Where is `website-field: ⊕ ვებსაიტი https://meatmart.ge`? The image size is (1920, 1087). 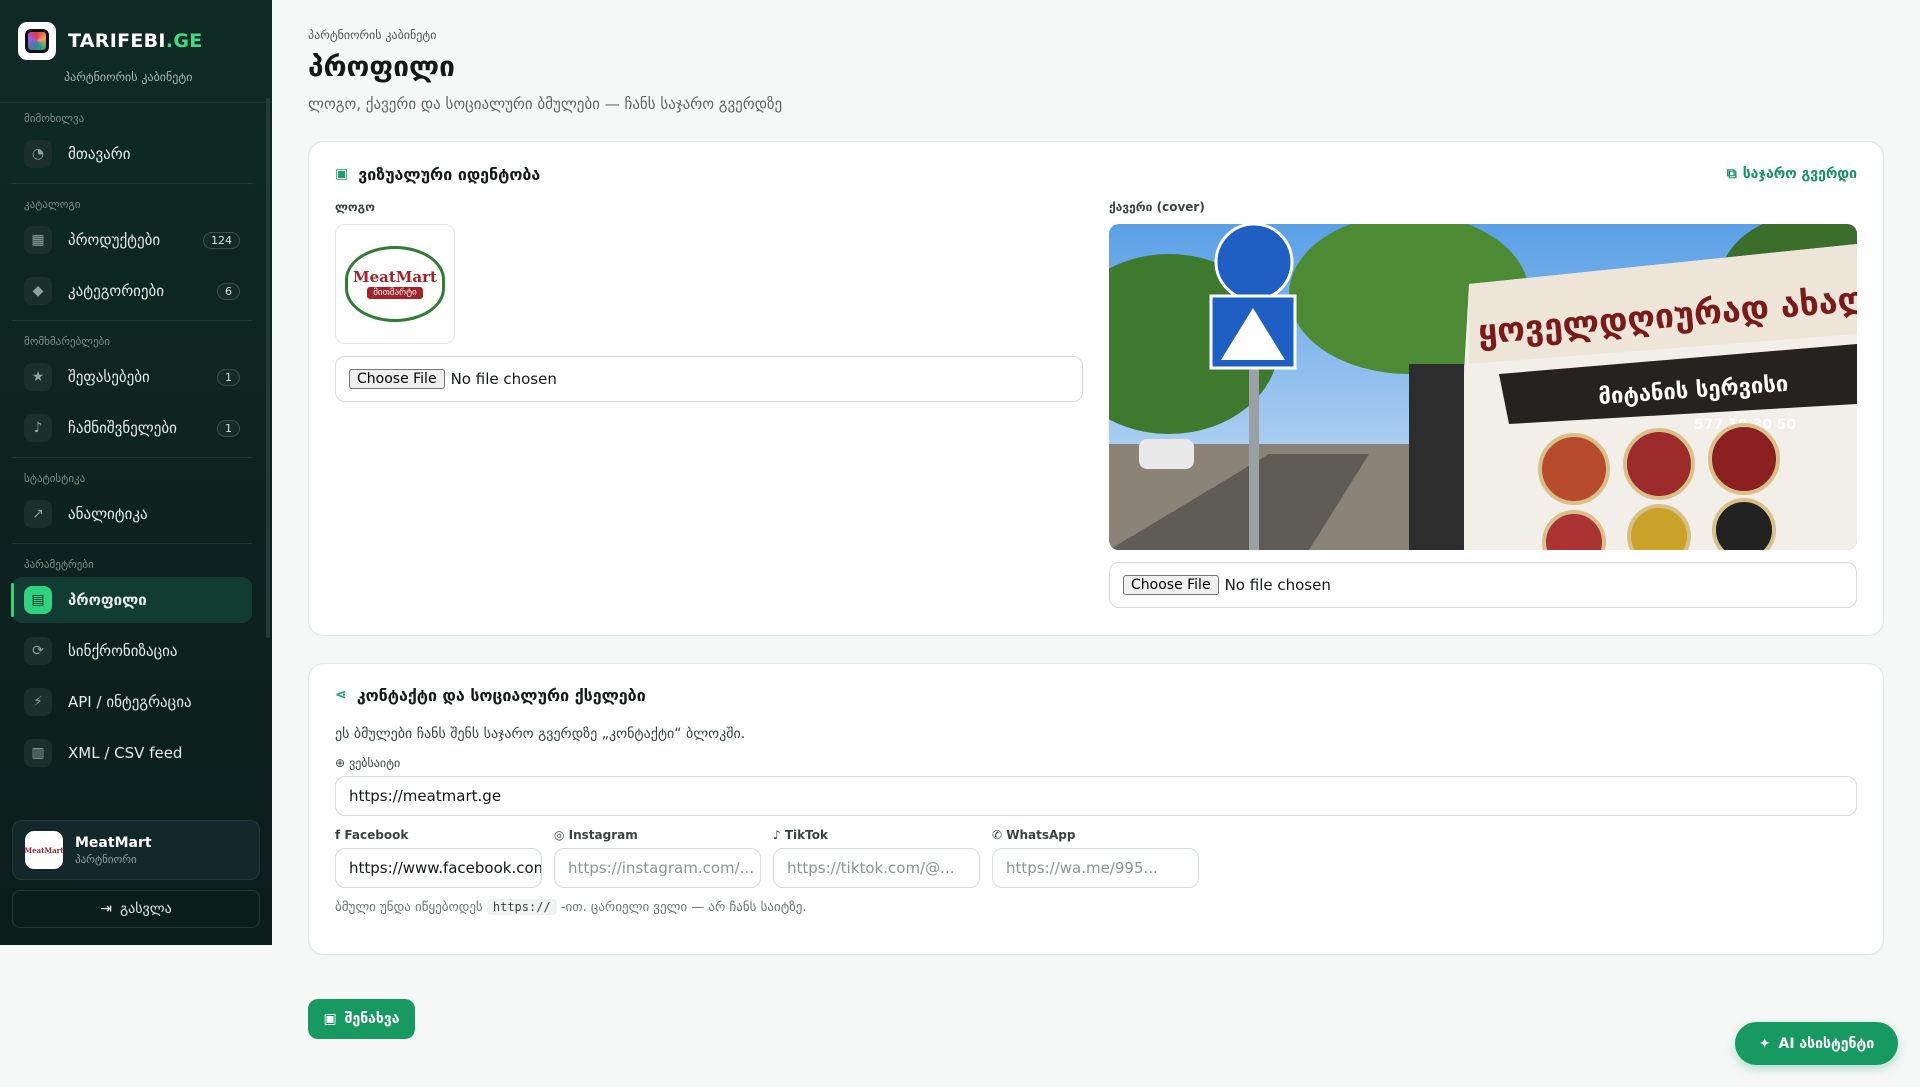 website-field: ⊕ ვებსაიტი https://meatmart.ge is located at coordinates (1096, 786).